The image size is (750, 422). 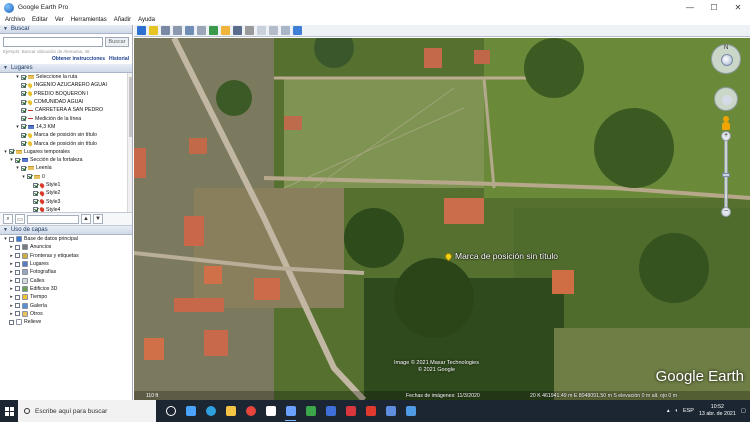 What do you see at coordinates (177, 30) in the screenshot?
I see `add-path-icon` at bounding box center [177, 30].